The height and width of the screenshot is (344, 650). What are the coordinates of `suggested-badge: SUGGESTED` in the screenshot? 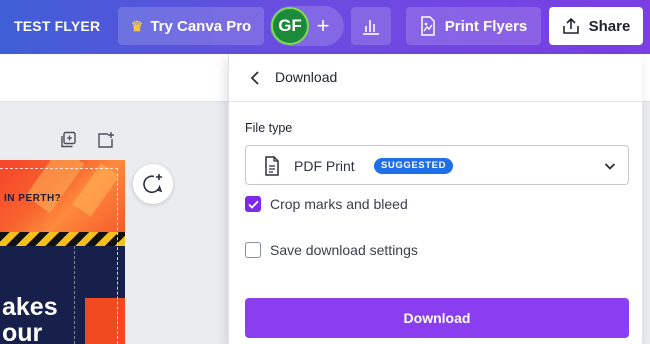 It's located at (414, 166).